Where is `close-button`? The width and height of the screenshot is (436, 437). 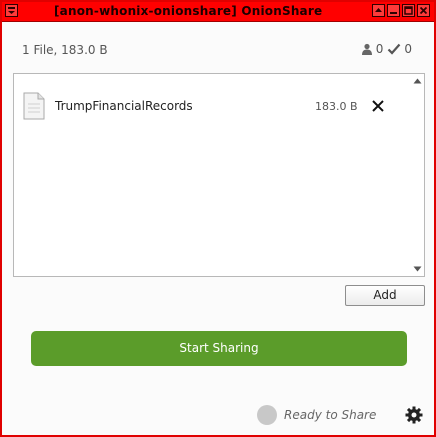
close-button is located at coordinates (423, 10).